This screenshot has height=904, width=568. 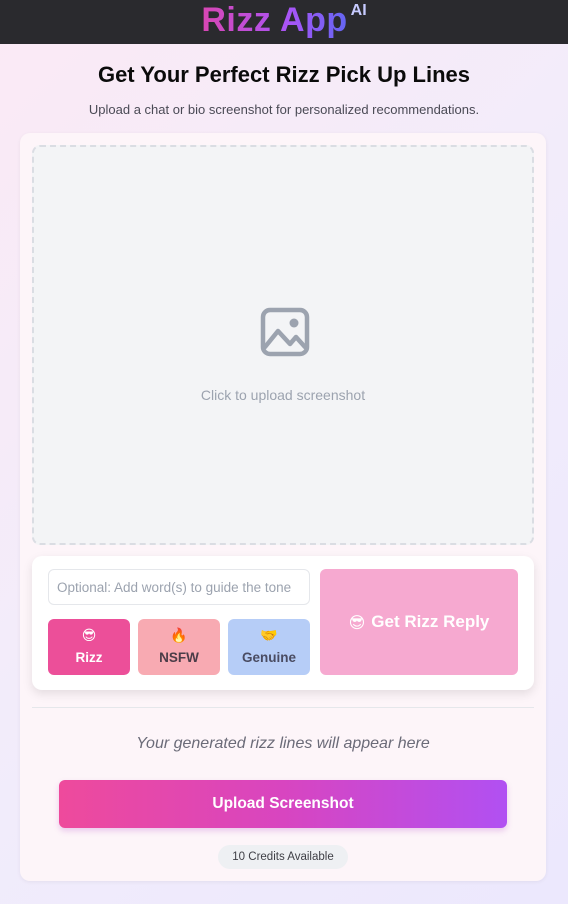 What do you see at coordinates (179, 587) in the screenshot?
I see `tone-guide-input` at bounding box center [179, 587].